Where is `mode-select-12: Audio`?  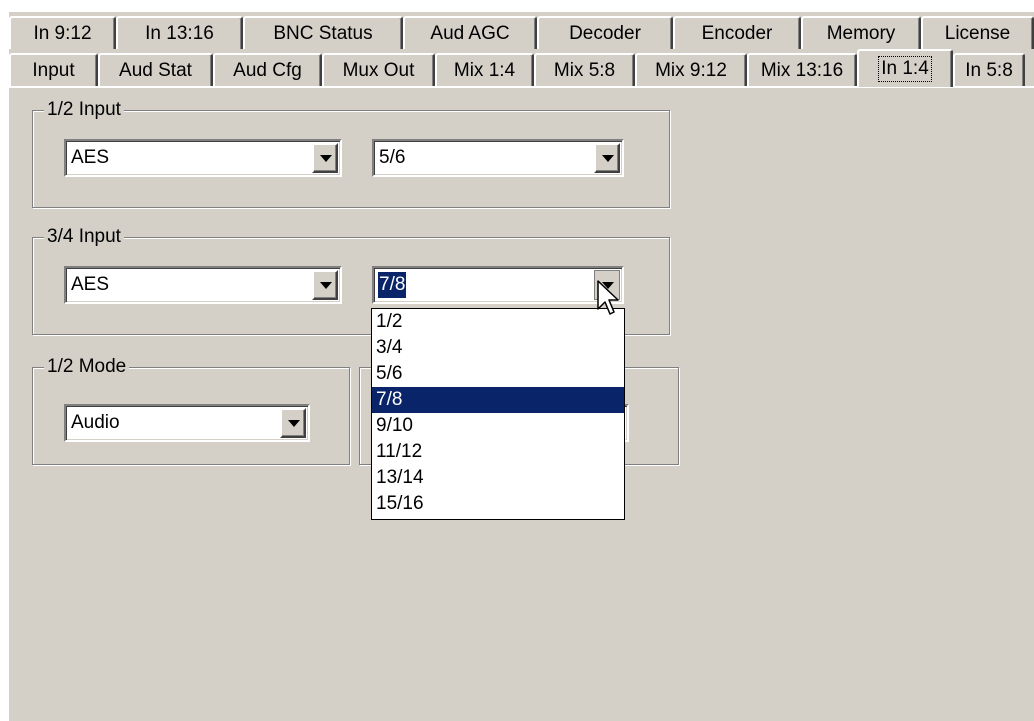
mode-select-12: Audio is located at coordinates (187, 423).